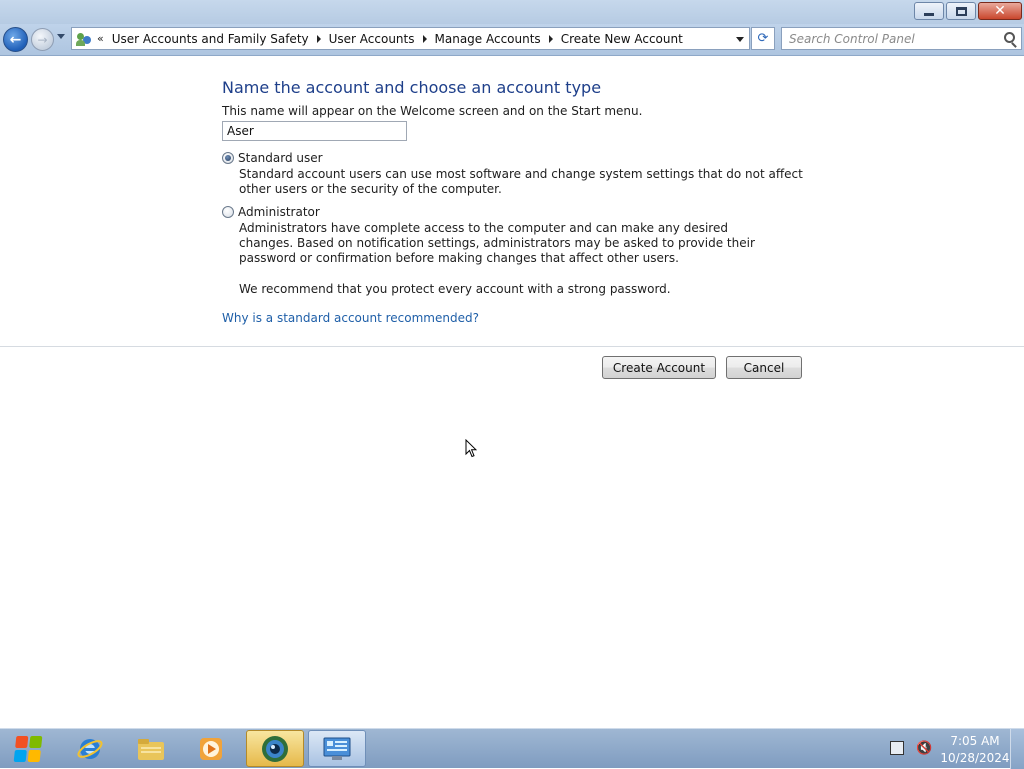  I want to click on standard-user-label: Standard user, so click(280, 158).